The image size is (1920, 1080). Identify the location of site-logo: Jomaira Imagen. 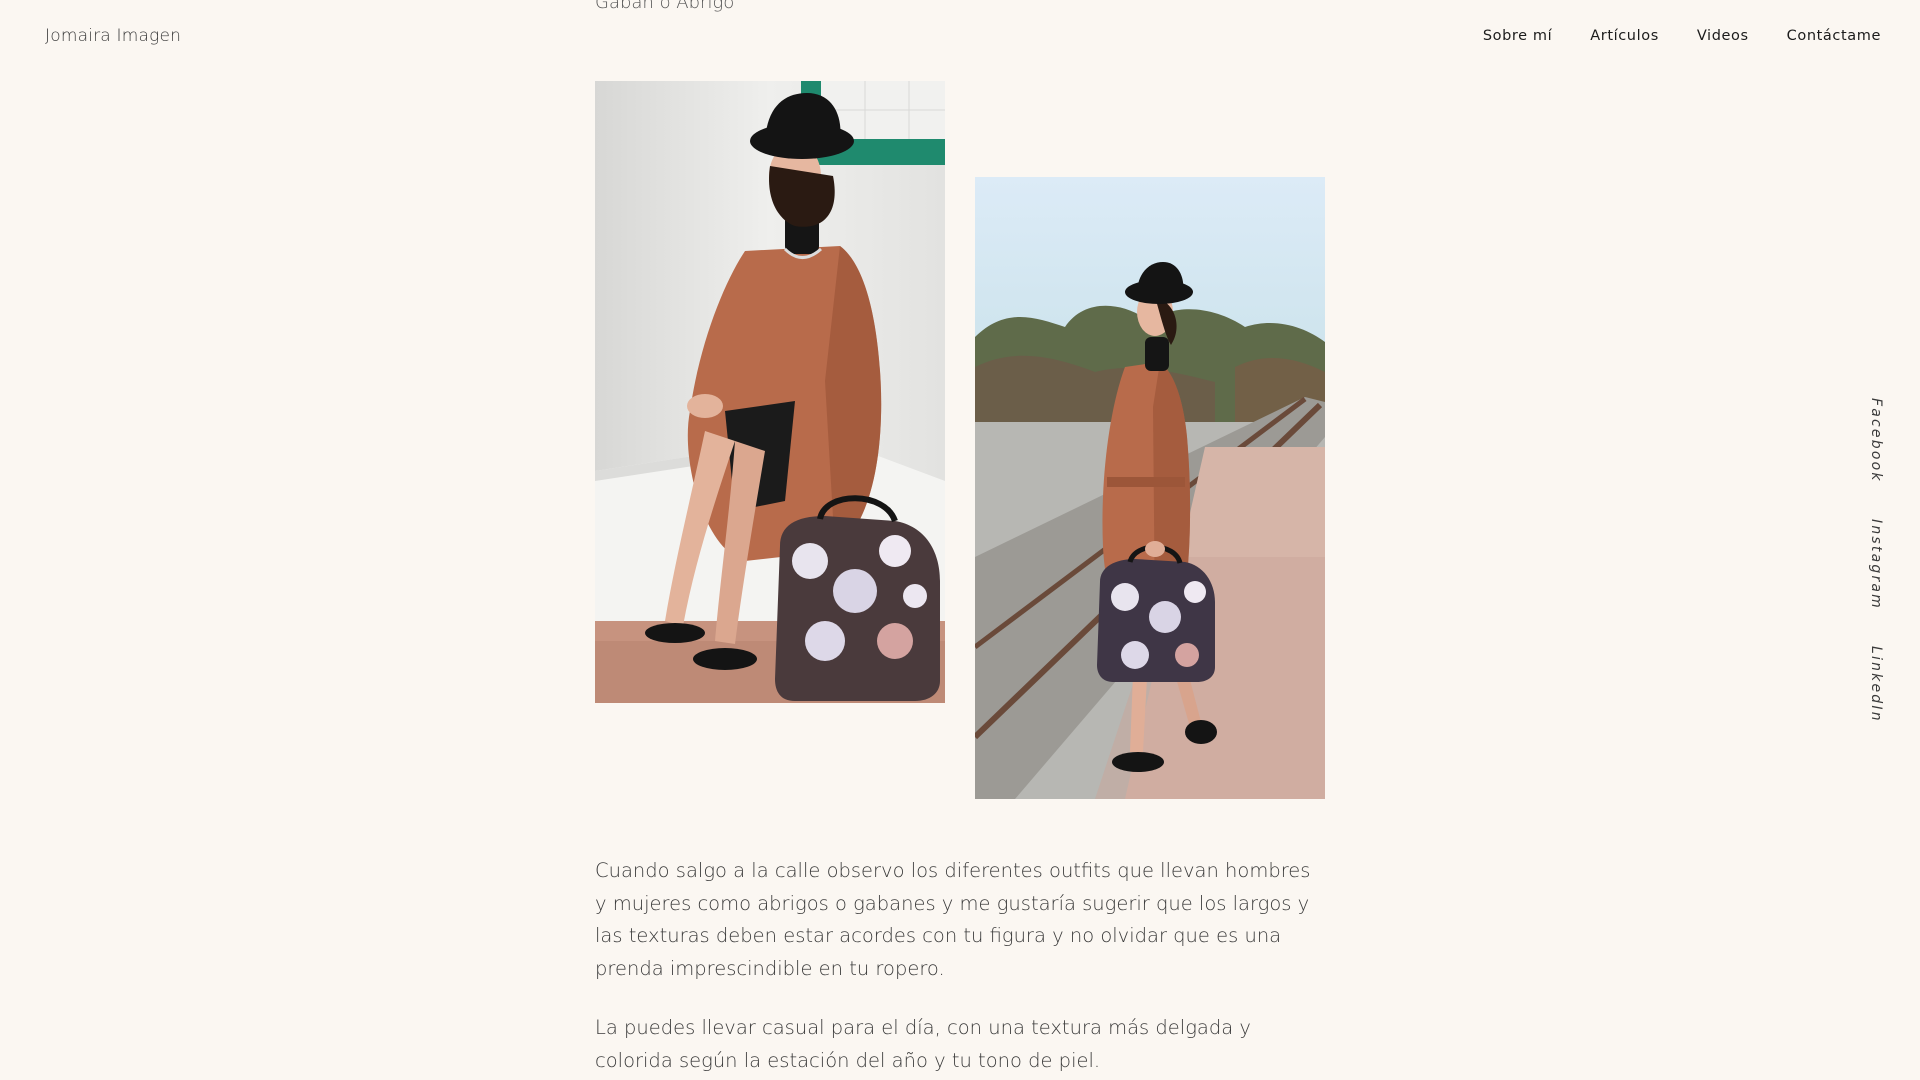
(113, 36).